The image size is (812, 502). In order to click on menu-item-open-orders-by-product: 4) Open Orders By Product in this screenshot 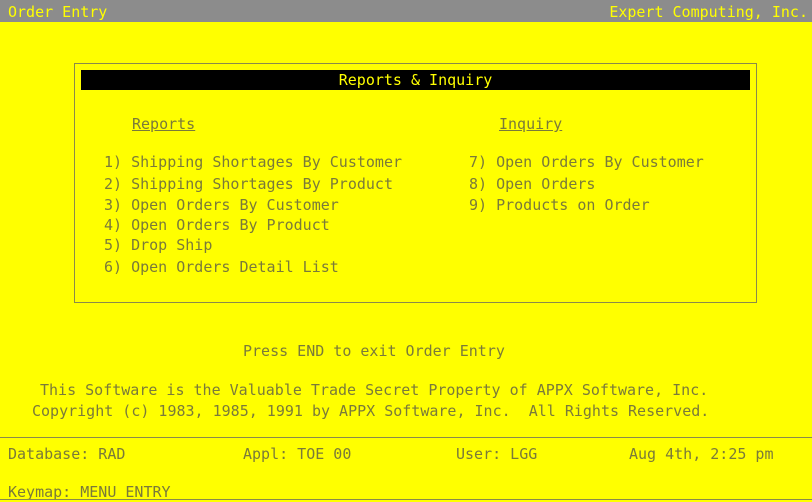, I will do `click(217, 225)`.